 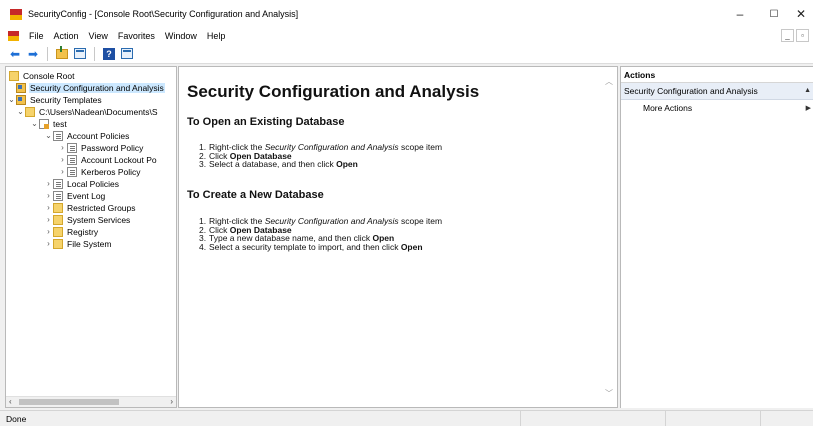 What do you see at coordinates (787, 35) in the screenshot?
I see `mdi-minimize-button: _` at bounding box center [787, 35].